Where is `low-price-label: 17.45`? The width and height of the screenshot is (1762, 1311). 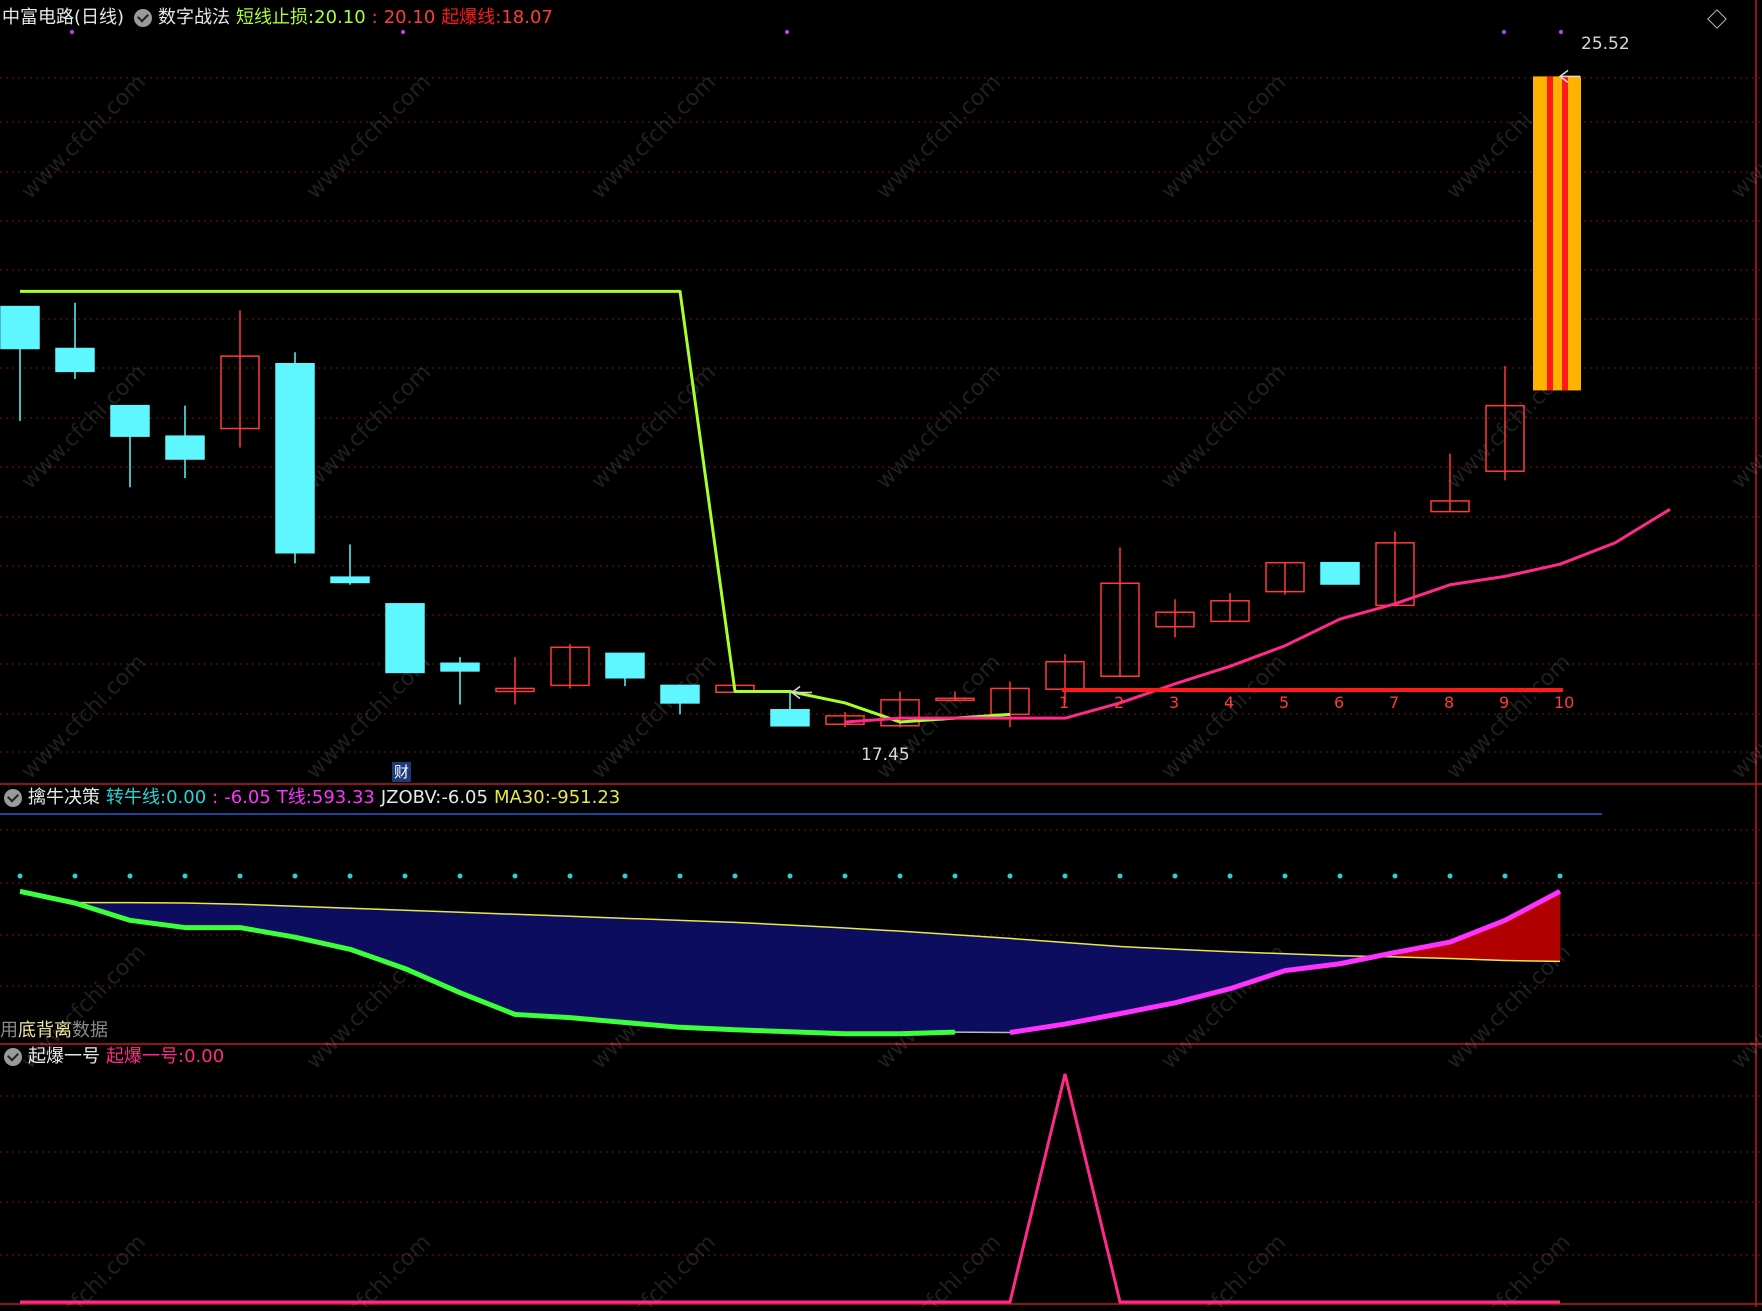 low-price-label: 17.45 is located at coordinates (885, 755).